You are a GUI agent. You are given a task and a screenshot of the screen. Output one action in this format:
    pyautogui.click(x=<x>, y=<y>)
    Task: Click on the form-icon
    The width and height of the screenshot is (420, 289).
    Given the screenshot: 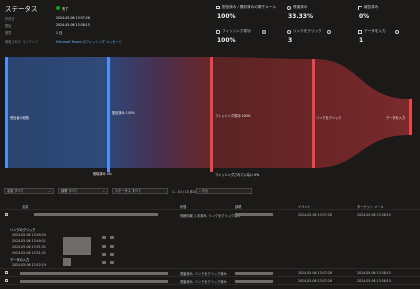 What is the action you would take?
    pyautogui.click(x=360, y=31)
    